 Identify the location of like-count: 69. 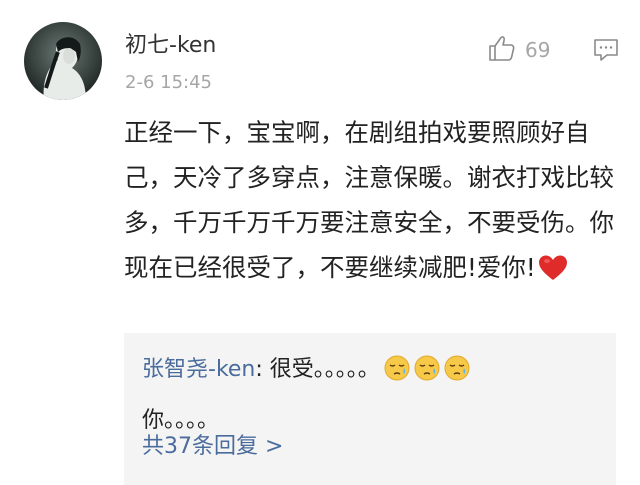
(538, 50).